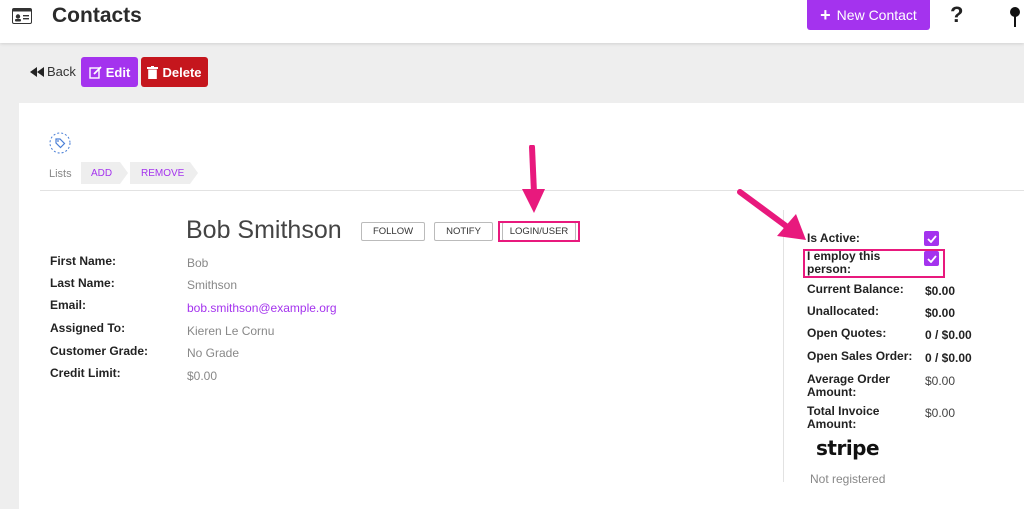  What do you see at coordinates (118, 72) in the screenshot?
I see `edit-label: Edit` at bounding box center [118, 72].